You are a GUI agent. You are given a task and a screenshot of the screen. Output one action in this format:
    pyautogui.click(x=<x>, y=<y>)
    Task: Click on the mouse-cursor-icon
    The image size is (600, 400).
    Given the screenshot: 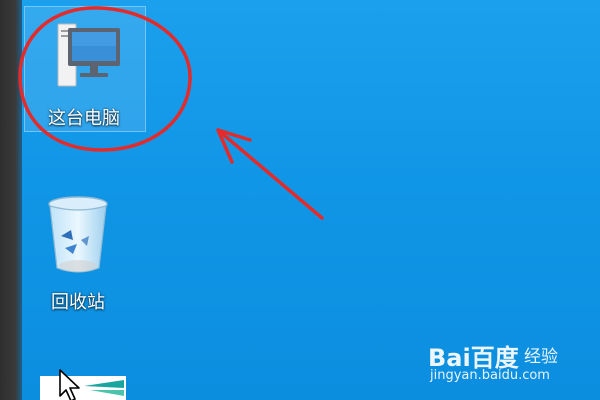 What is the action you would take?
    pyautogui.click(x=69, y=384)
    